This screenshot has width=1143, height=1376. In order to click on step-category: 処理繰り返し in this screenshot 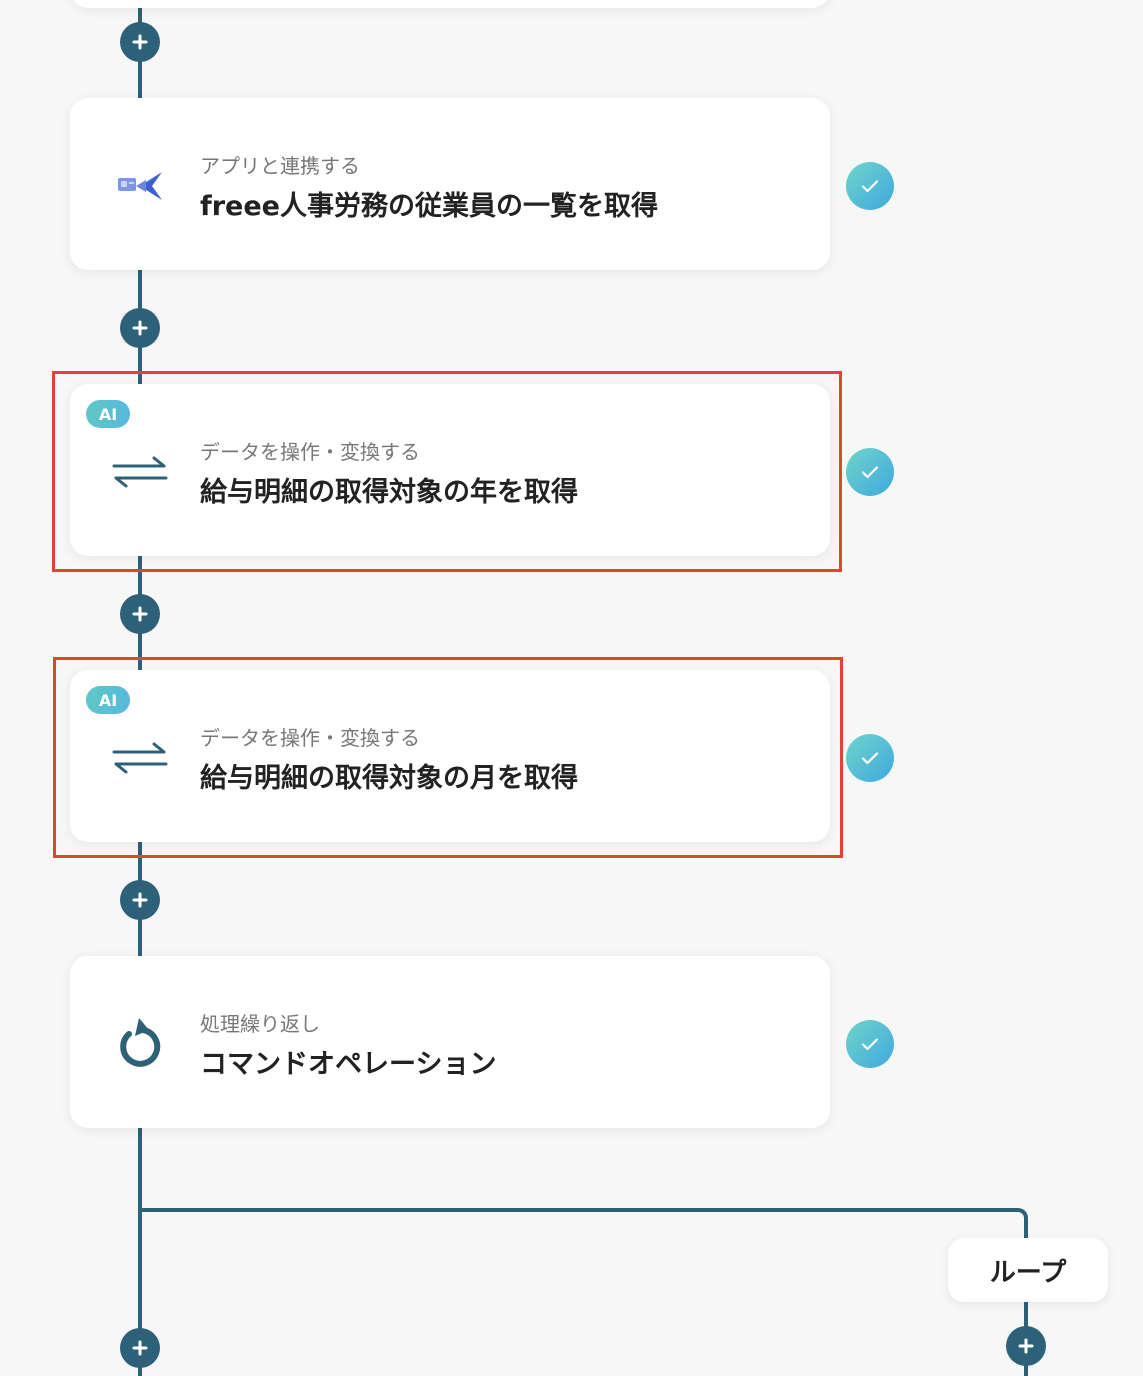, I will do `click(260, 1024)`.